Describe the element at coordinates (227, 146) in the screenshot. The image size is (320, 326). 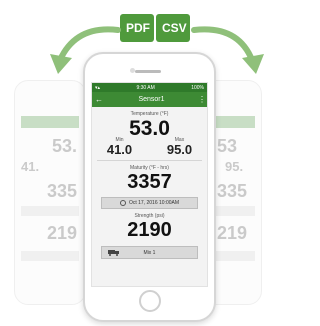
I see `ghost-value: 53` at that location.